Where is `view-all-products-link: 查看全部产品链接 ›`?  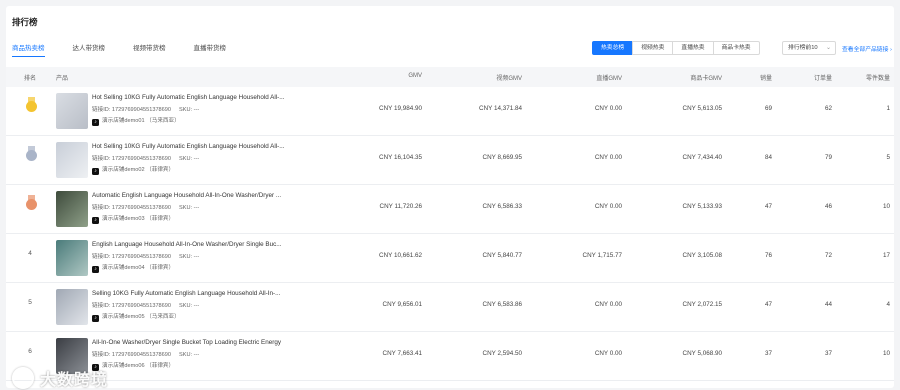 view-all-products-link: 查看全部产品链接 › is located at coordinates (867, 48).